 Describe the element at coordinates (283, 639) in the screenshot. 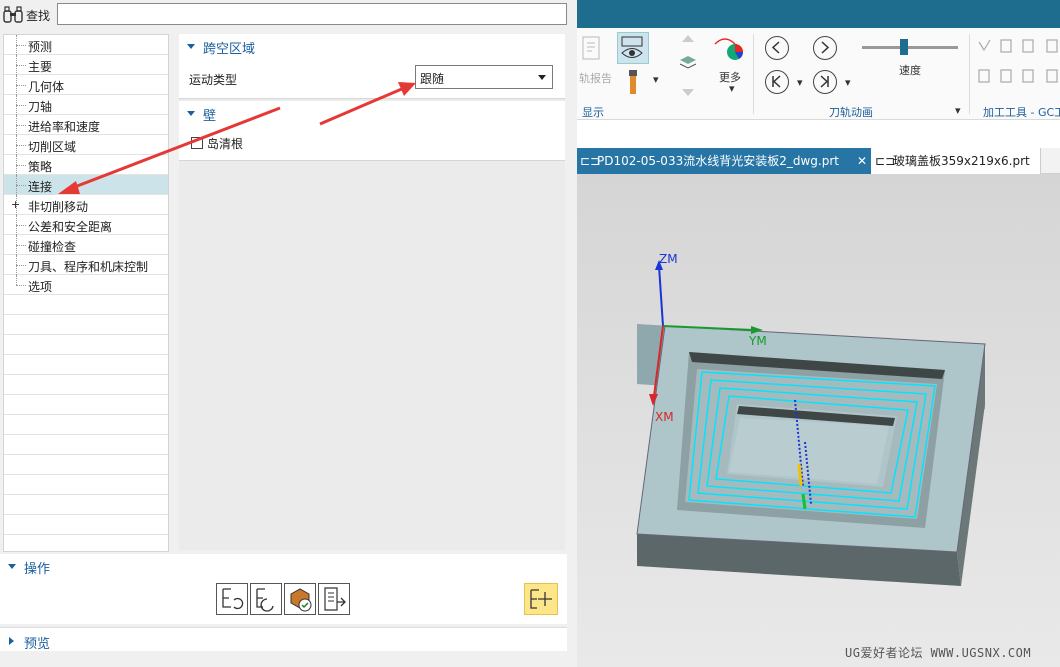

I see `preview-group: 预览` at that location.